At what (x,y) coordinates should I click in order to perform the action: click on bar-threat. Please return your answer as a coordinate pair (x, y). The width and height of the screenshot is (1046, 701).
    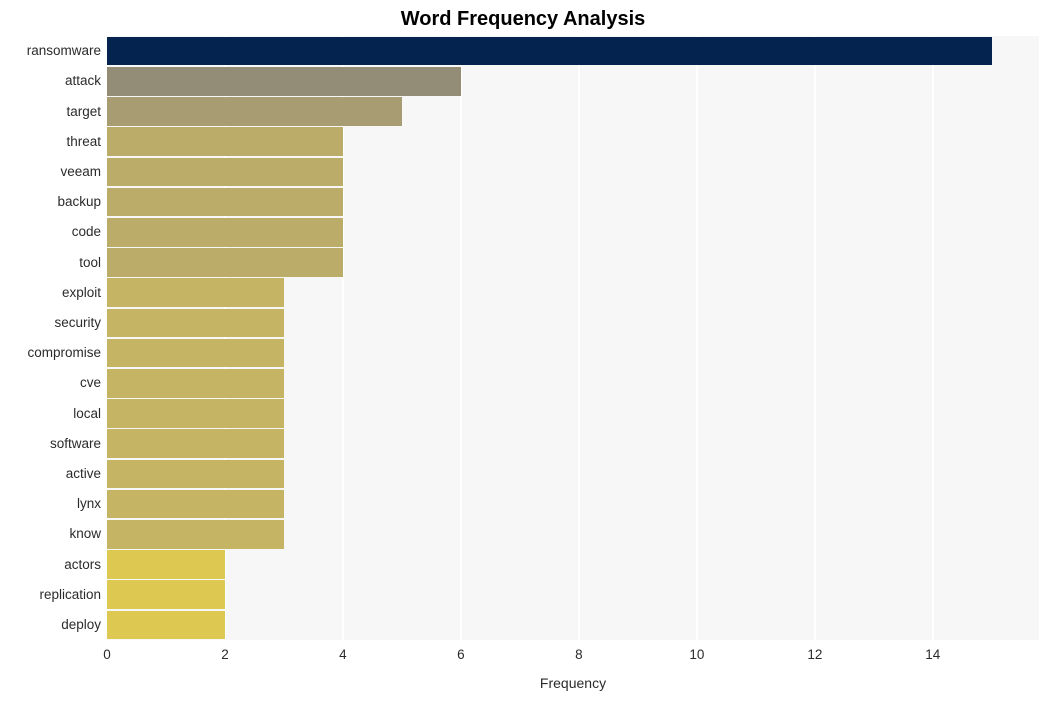
    Looking at the image, I should click on (225, 141).